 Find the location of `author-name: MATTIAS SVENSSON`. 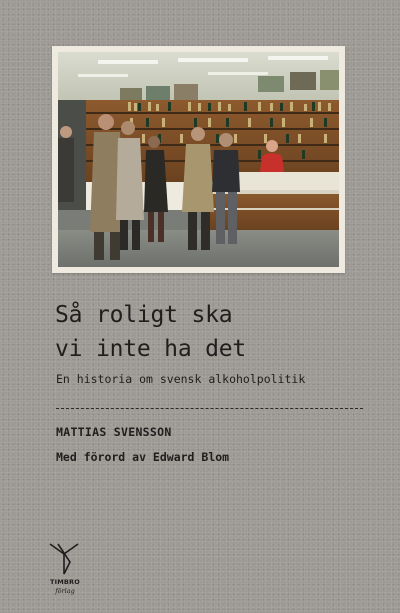

author-name: MATTIAS SVENSSON is located at coordinates (114, 432).